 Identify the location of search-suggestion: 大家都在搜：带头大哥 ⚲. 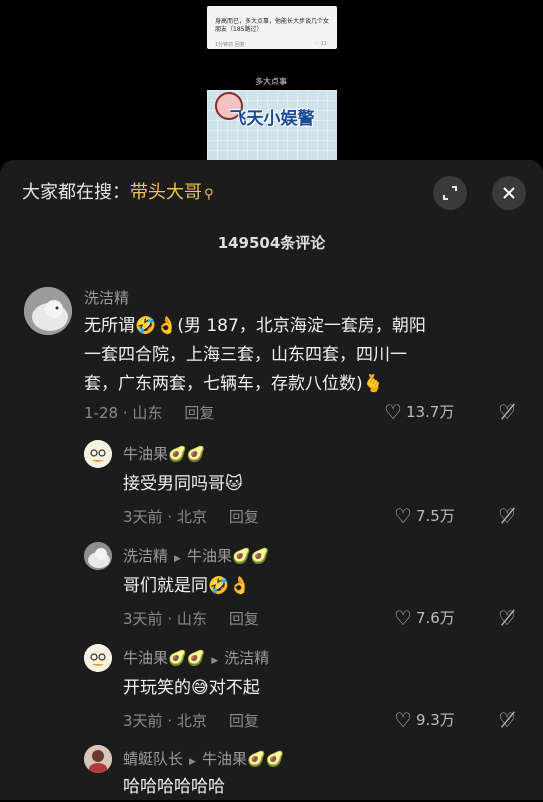
(118, 191).